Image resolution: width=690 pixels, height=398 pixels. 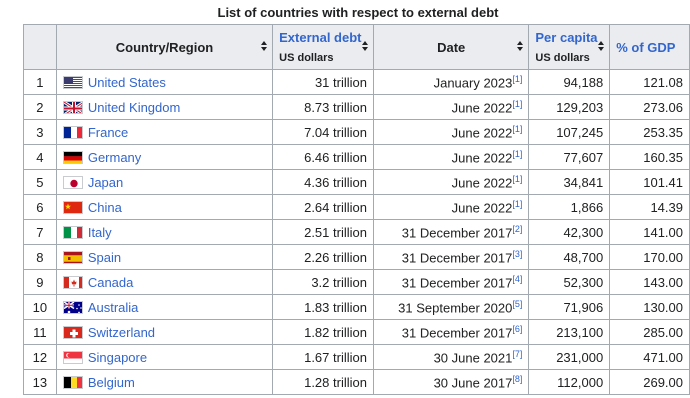 What do you see at coordinates (104, 257) in the screenshot?
I see `country-link: Spain` at bounding box center [104, 257].